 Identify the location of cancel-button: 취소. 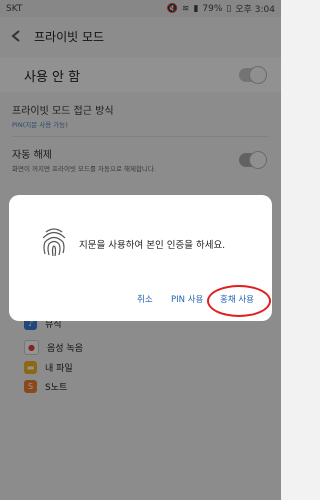
(145, 299).